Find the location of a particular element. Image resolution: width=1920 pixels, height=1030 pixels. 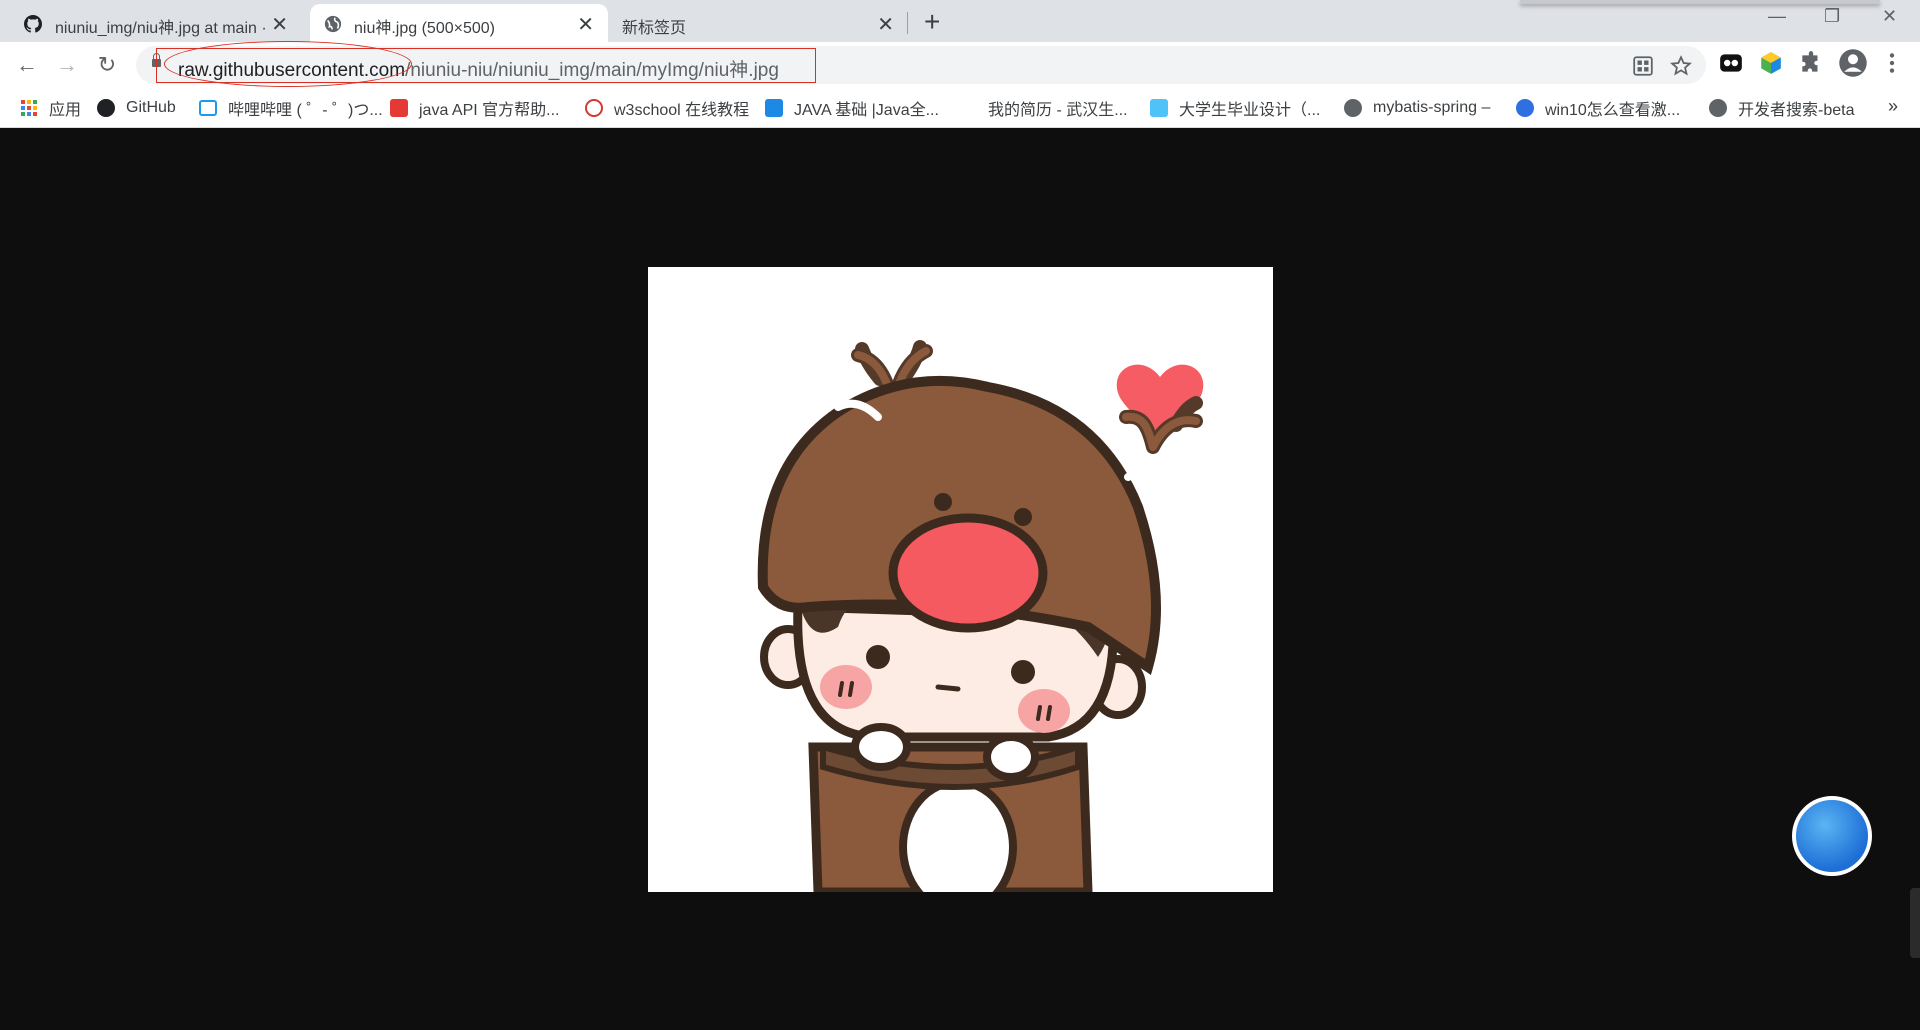

close-window-button: ✕ is located at coordinates (1889, 16).